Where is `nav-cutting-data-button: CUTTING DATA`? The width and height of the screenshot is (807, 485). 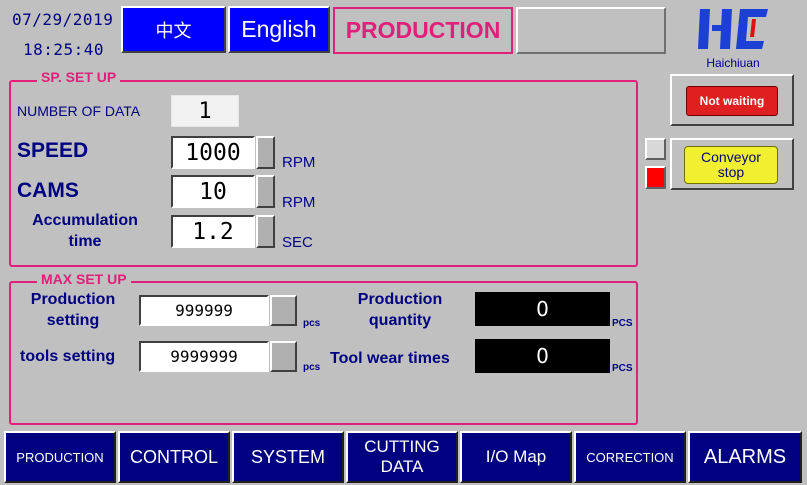 nav-cutting-data-button: CUTTING DATA is located at coordinates (402, 457).